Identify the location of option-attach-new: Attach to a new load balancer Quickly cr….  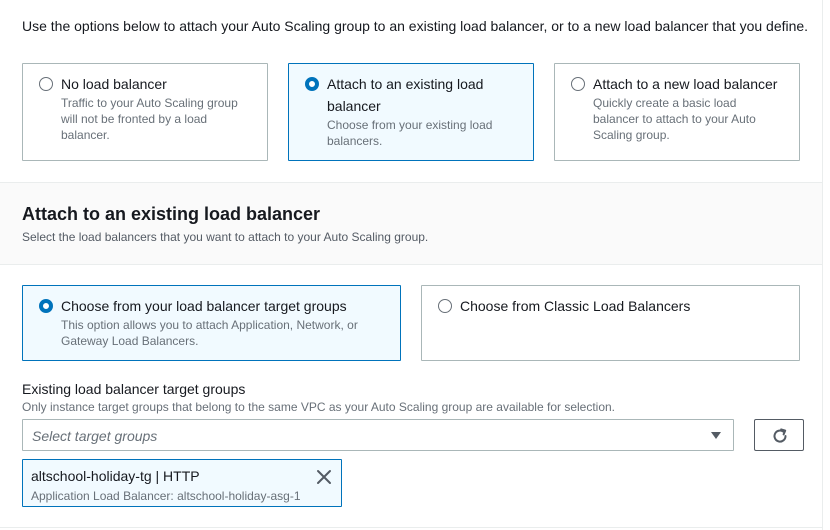
(677, 112).